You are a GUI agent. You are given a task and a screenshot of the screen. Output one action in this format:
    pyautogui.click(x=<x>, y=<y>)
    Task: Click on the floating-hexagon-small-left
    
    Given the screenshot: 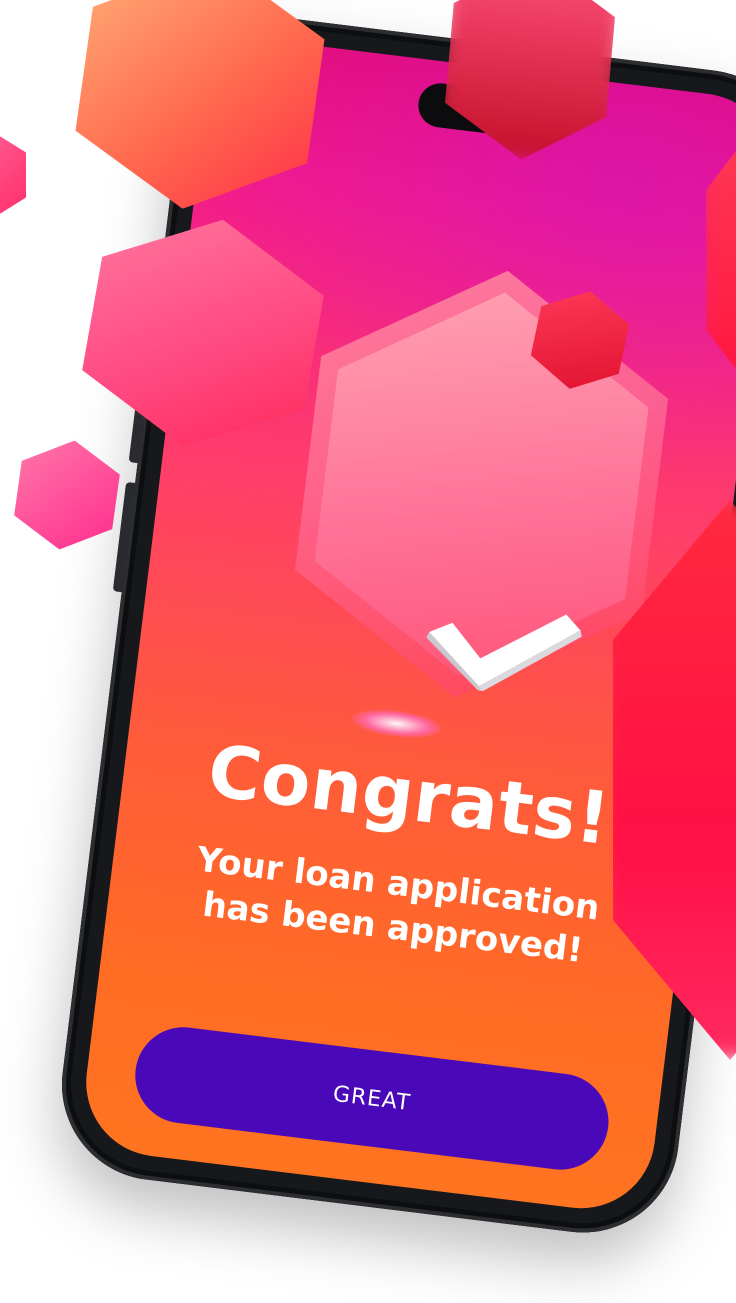 What is the action you would take?
    pyautogui.click(x=67, y=495)
    